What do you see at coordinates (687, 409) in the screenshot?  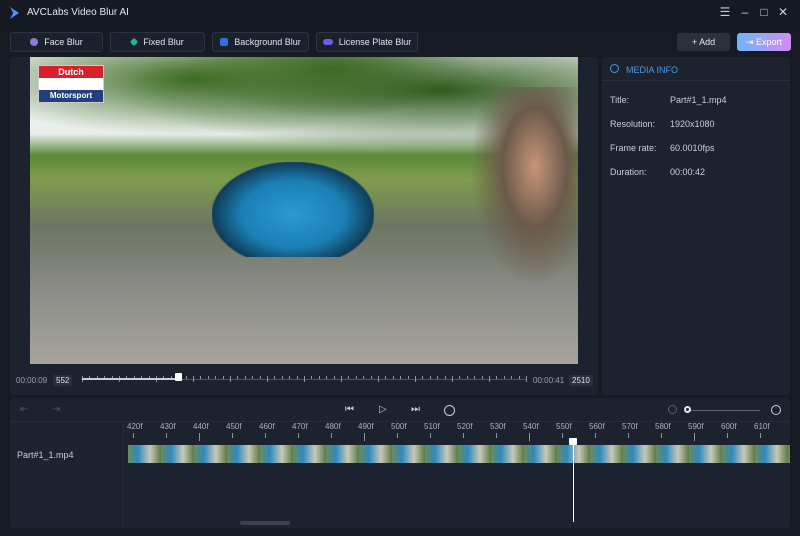 I see `zoom-slider-handle` at bounding box center [687, 409].